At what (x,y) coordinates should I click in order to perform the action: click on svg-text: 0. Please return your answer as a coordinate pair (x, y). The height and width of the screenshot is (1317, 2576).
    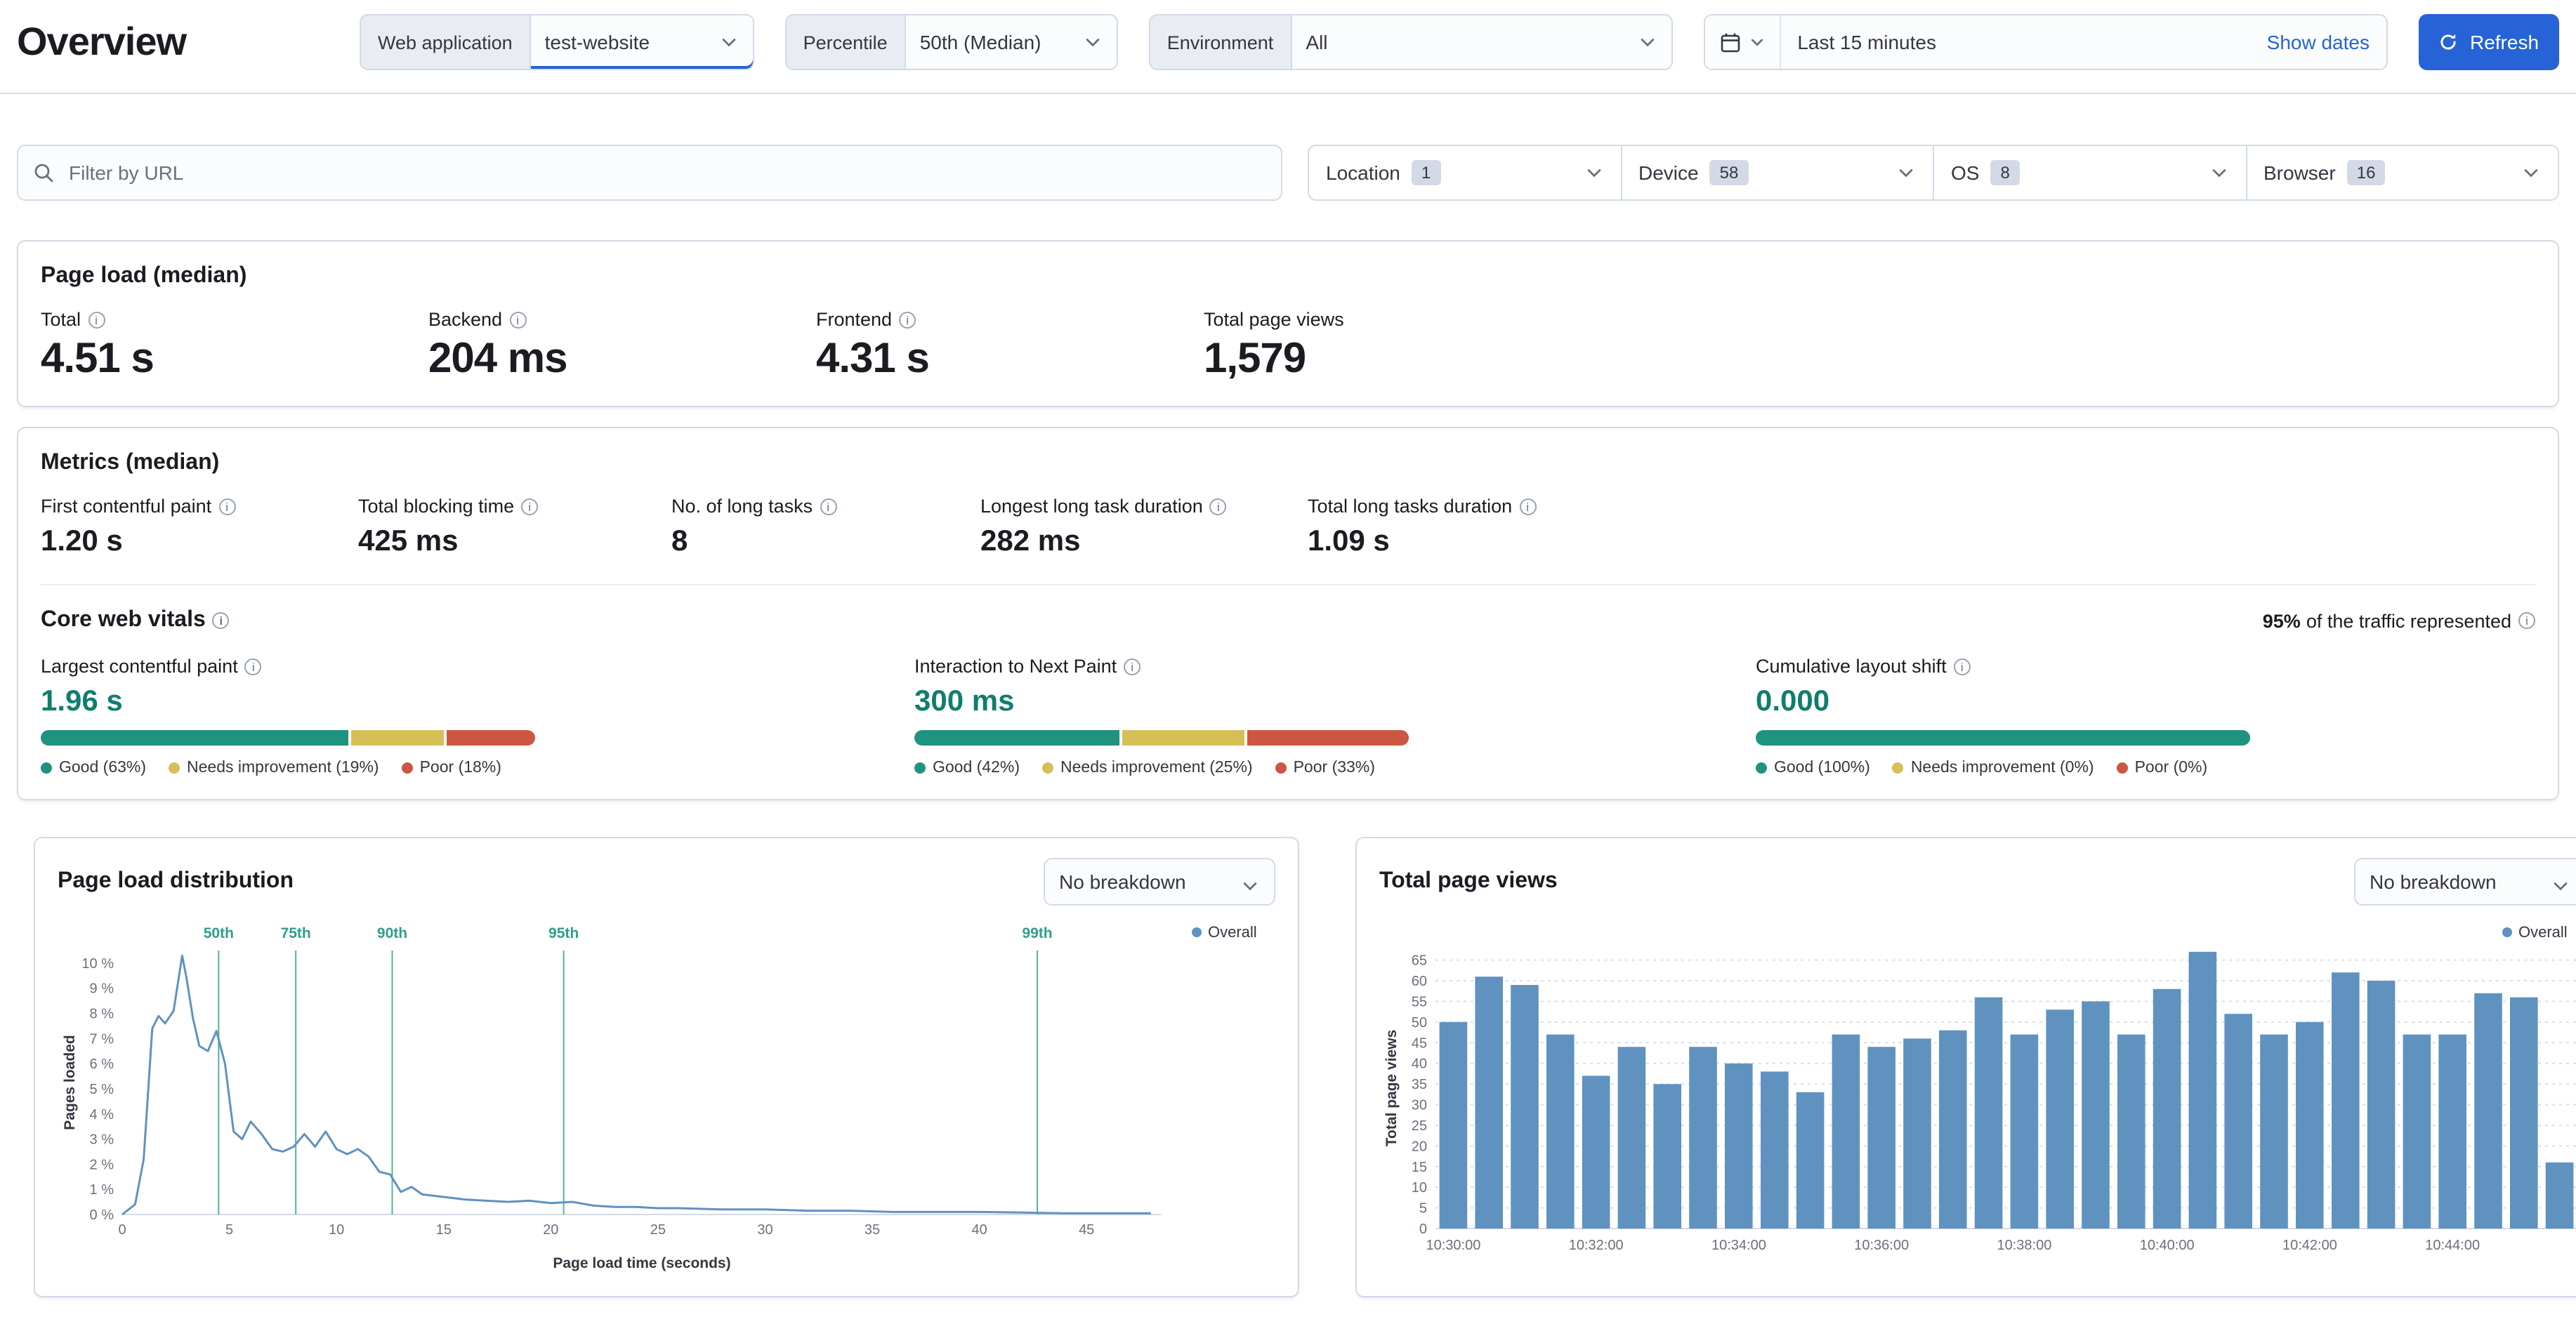
    Looking at the image, I should click on (1423, 1229).